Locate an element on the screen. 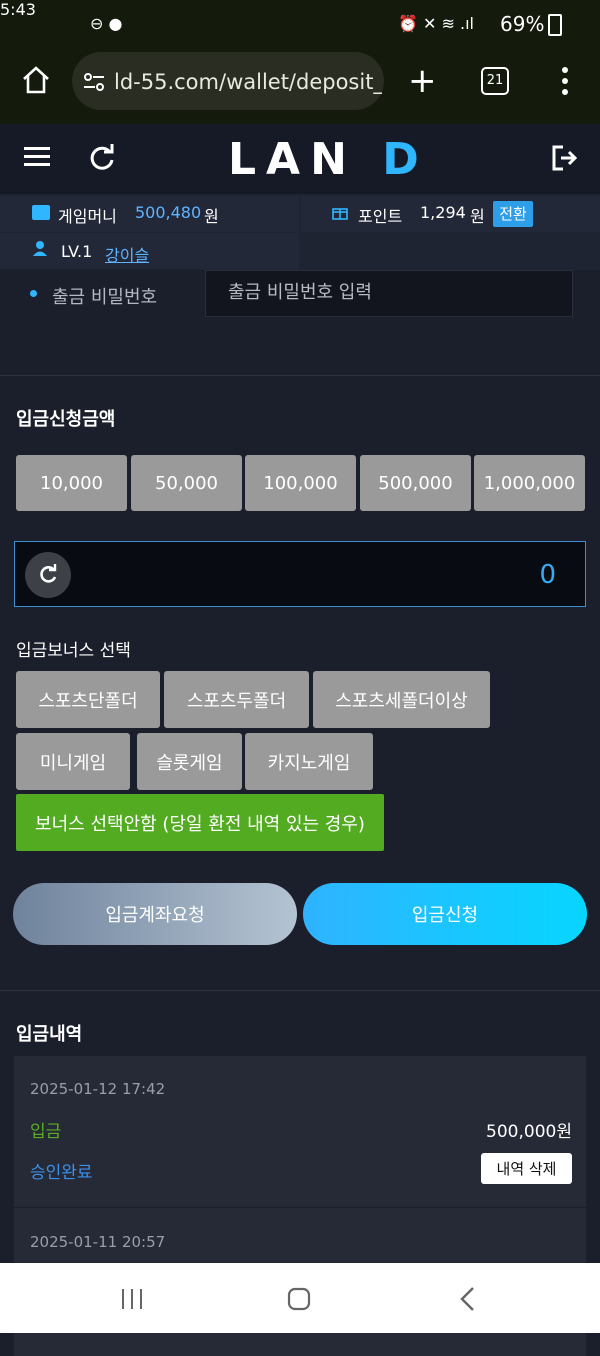 The width and height of the screenshot is (600, 1356). user-icon is located at coordinates (40, 248).